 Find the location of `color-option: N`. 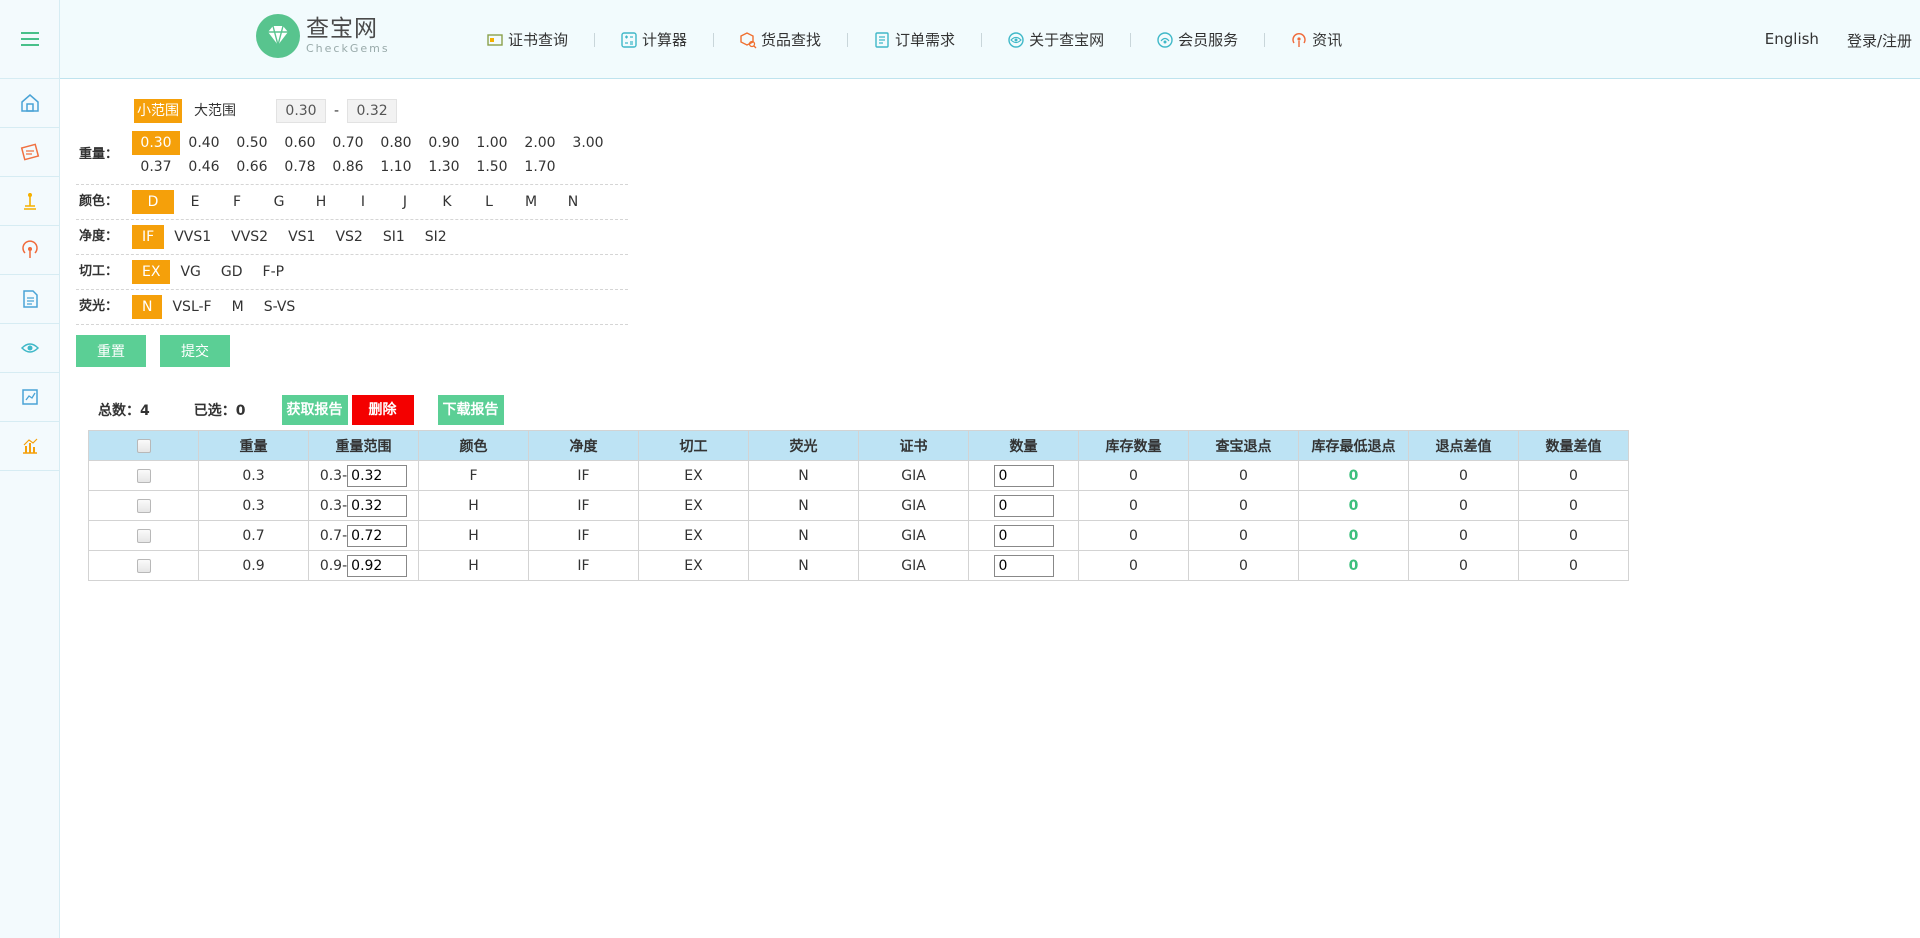

color-option: N is located at coordinates (573, 202).